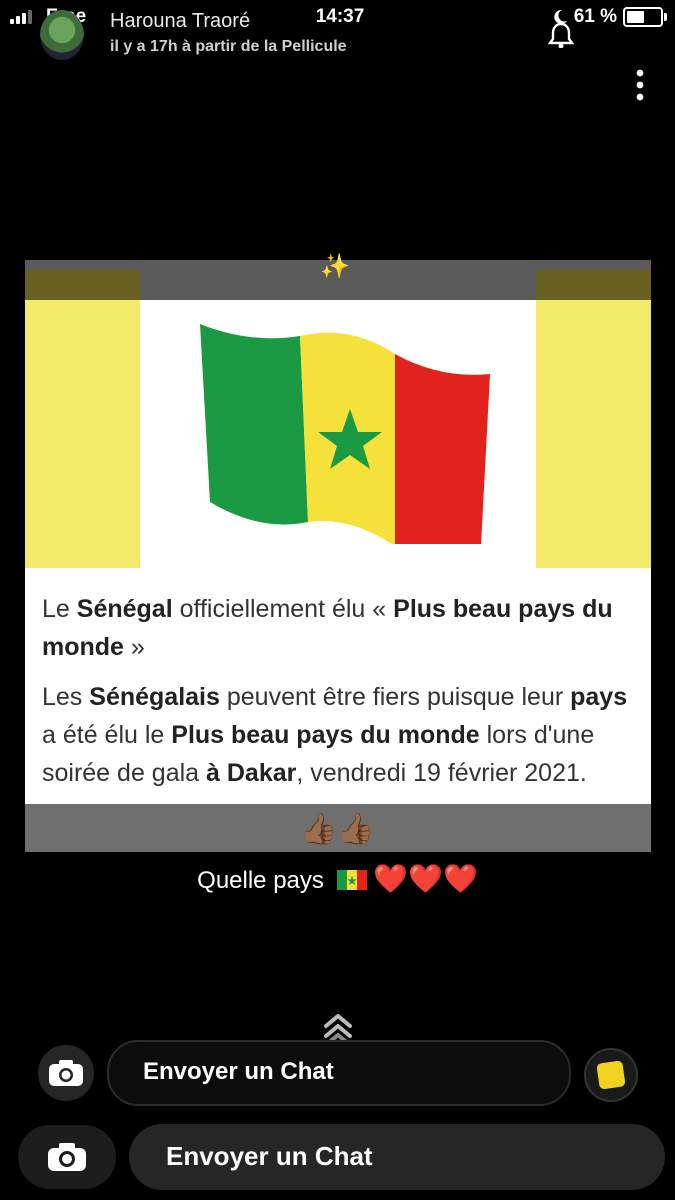  Describe the element at coordinates (340, 16) in the screenshot. I see `status-time: 14:37` at that location.